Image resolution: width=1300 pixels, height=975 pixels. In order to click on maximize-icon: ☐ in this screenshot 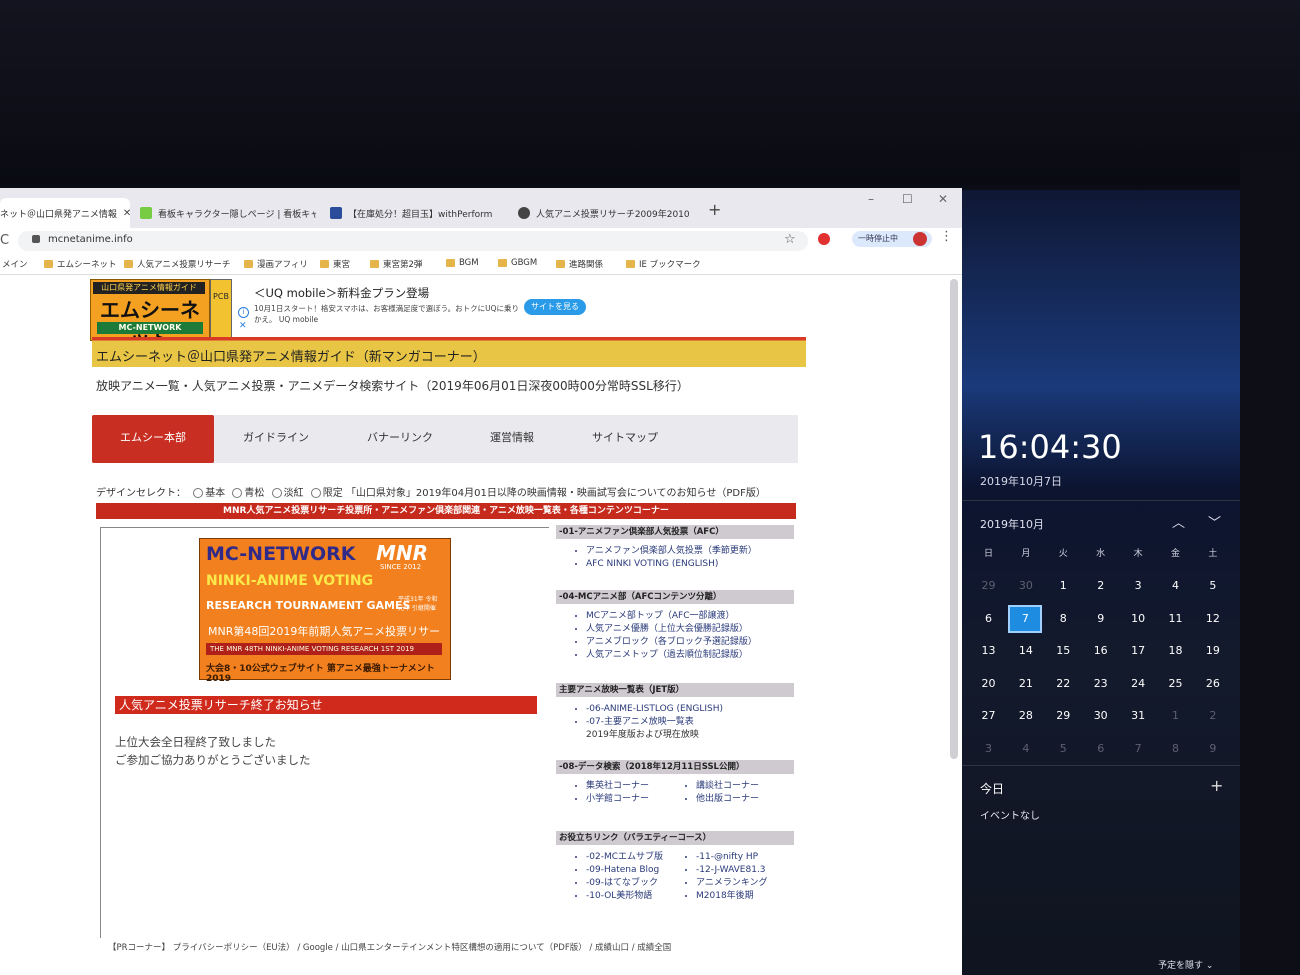, I will do `click(907, 199)`.